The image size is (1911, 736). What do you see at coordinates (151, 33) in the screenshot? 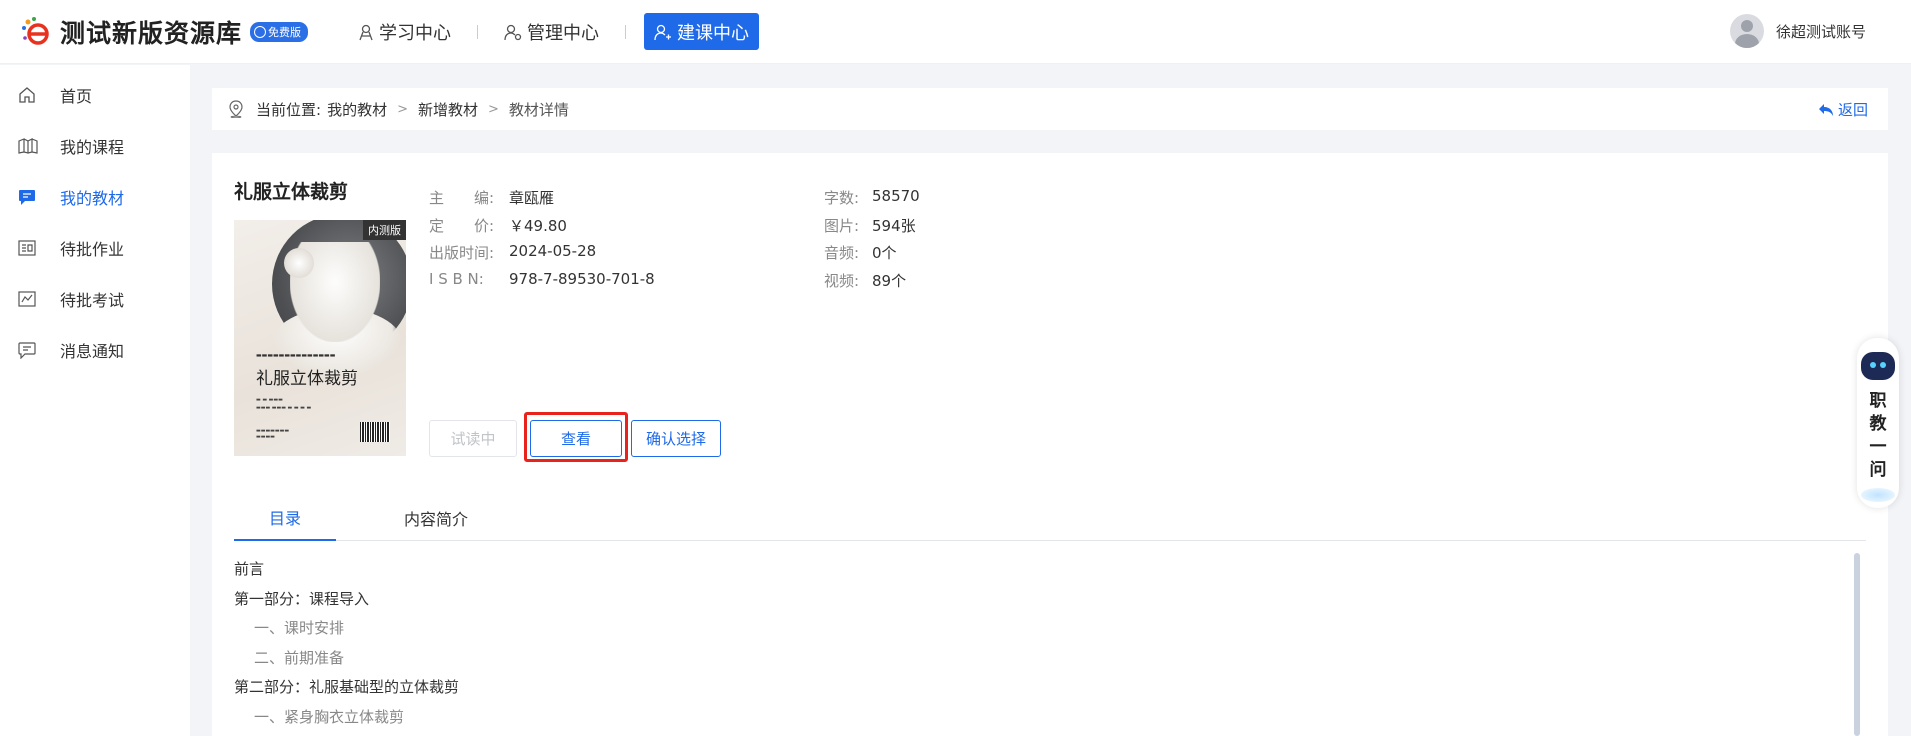
I see `logo-title: 测试新版资源库` at bounding box center [151, 33].